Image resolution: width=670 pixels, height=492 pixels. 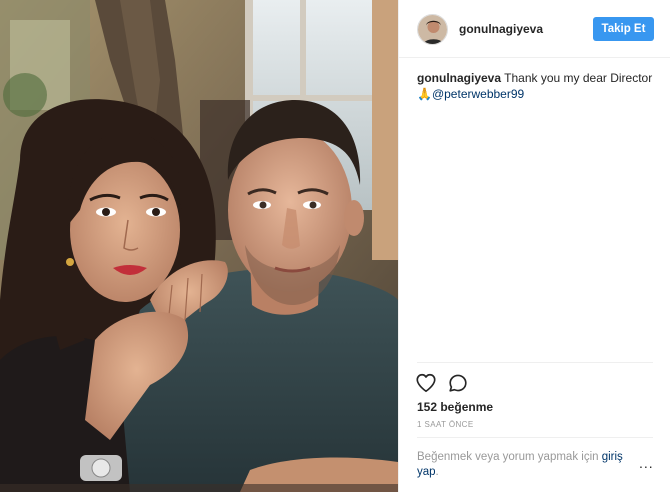 What do you see at coordinates (459, 78) in the screenshot?
I see `caption-username: gonulnagiyeva` at bounding box center [459, 78].